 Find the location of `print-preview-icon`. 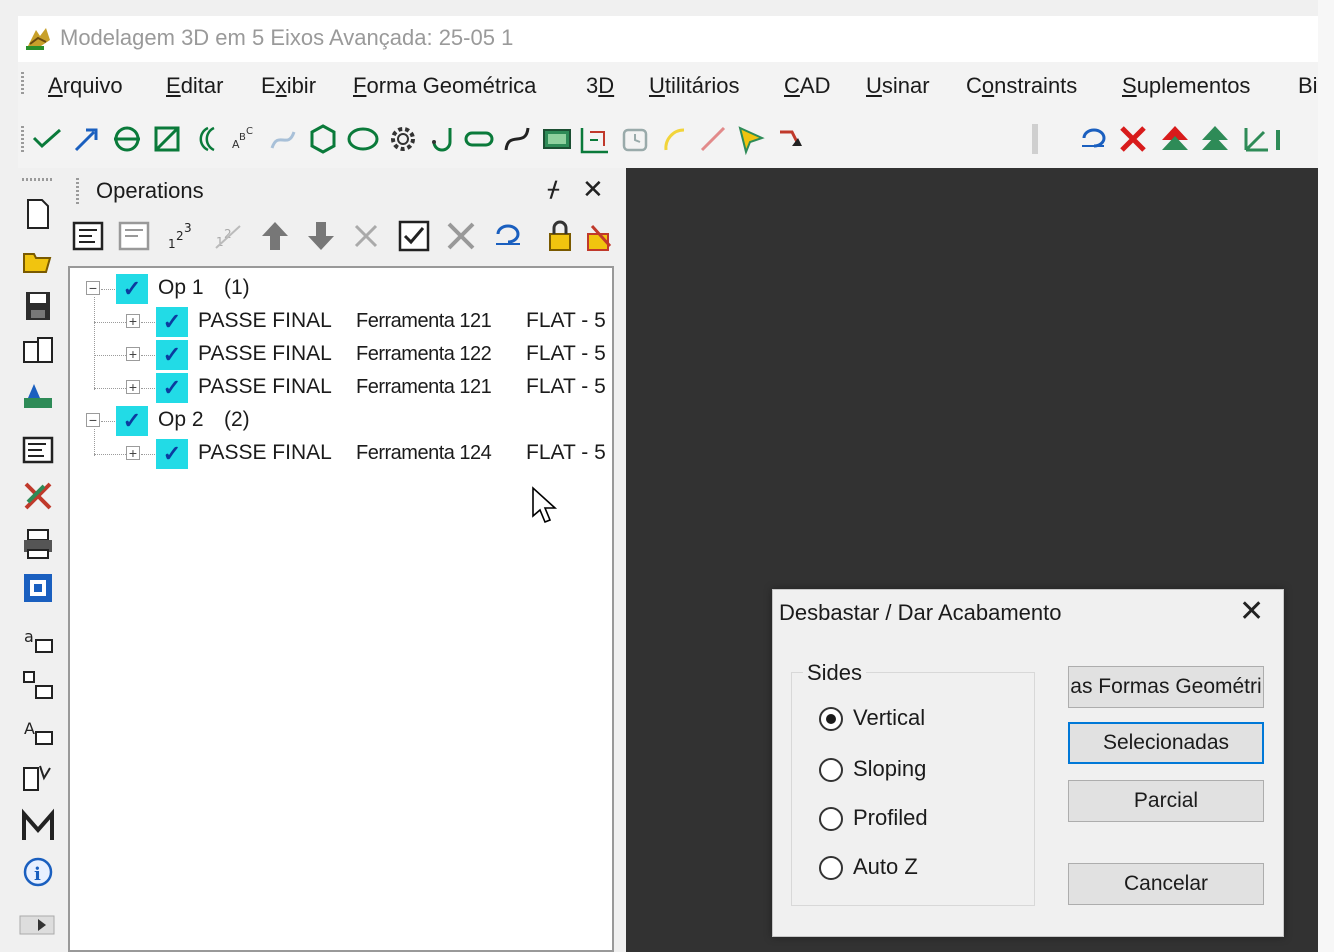

print-preview-icon is located at coordinates (38, 352).